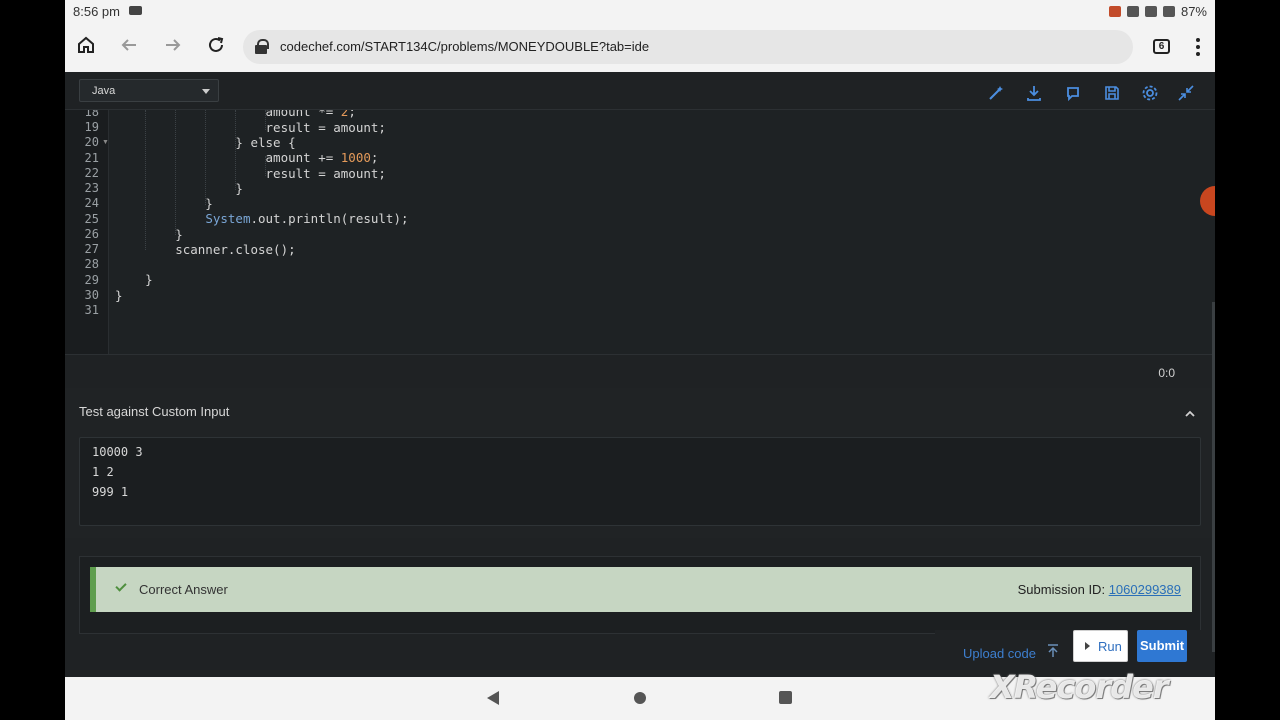 The image size is (1280, 720). What do you see at coordinates (183, 589) in the screenshot?
I see `result-status: Correct Answer` at bounding box center [183, 589].